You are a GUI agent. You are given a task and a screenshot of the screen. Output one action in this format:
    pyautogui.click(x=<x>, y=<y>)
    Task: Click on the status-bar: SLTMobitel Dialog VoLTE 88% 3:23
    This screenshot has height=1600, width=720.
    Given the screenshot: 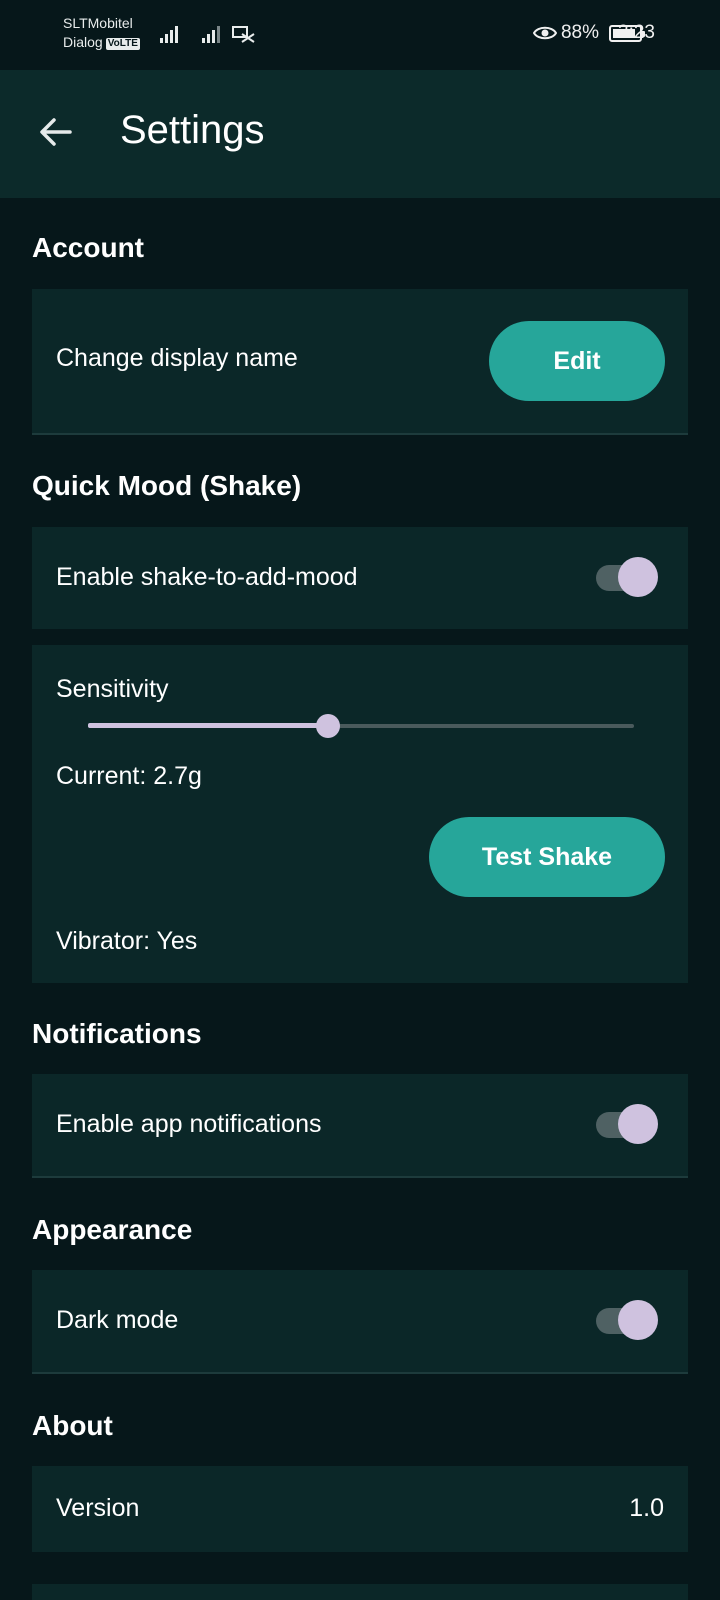 What is the action you would take?
    pyautogui.click(x=360, y=35)
    